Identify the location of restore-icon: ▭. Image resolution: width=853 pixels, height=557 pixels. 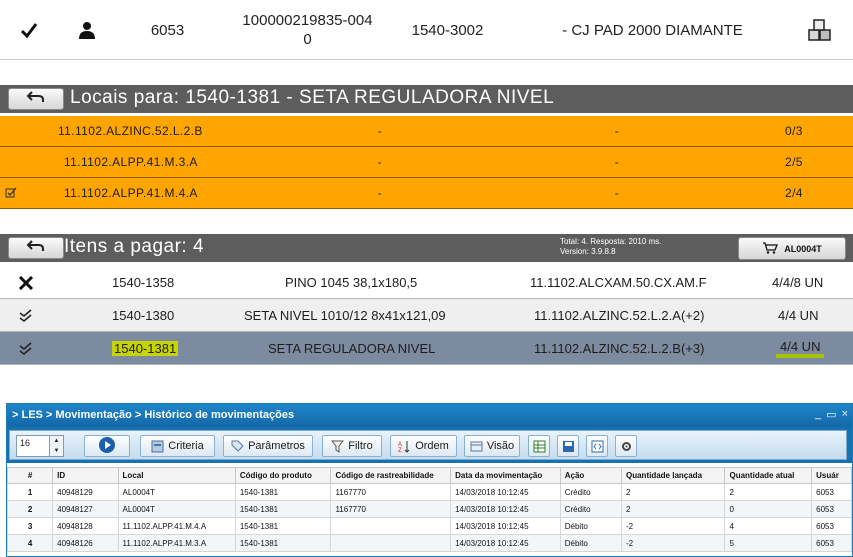
(831, 414).